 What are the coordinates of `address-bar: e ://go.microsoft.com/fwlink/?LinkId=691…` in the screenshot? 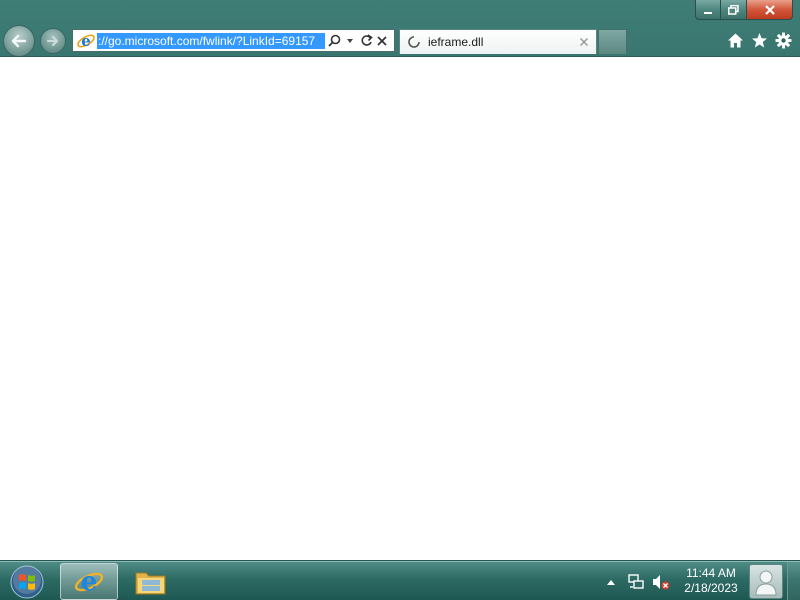 It's located at (233, 40).